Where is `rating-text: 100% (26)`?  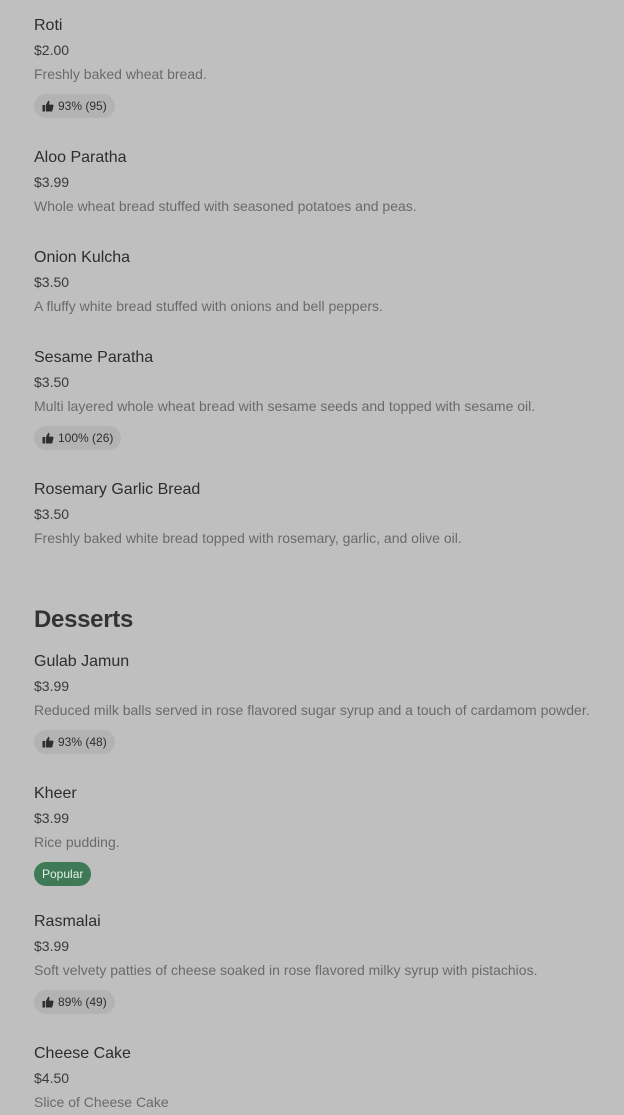 rating-text: 100% (26) is located at coordinates (86, 438).